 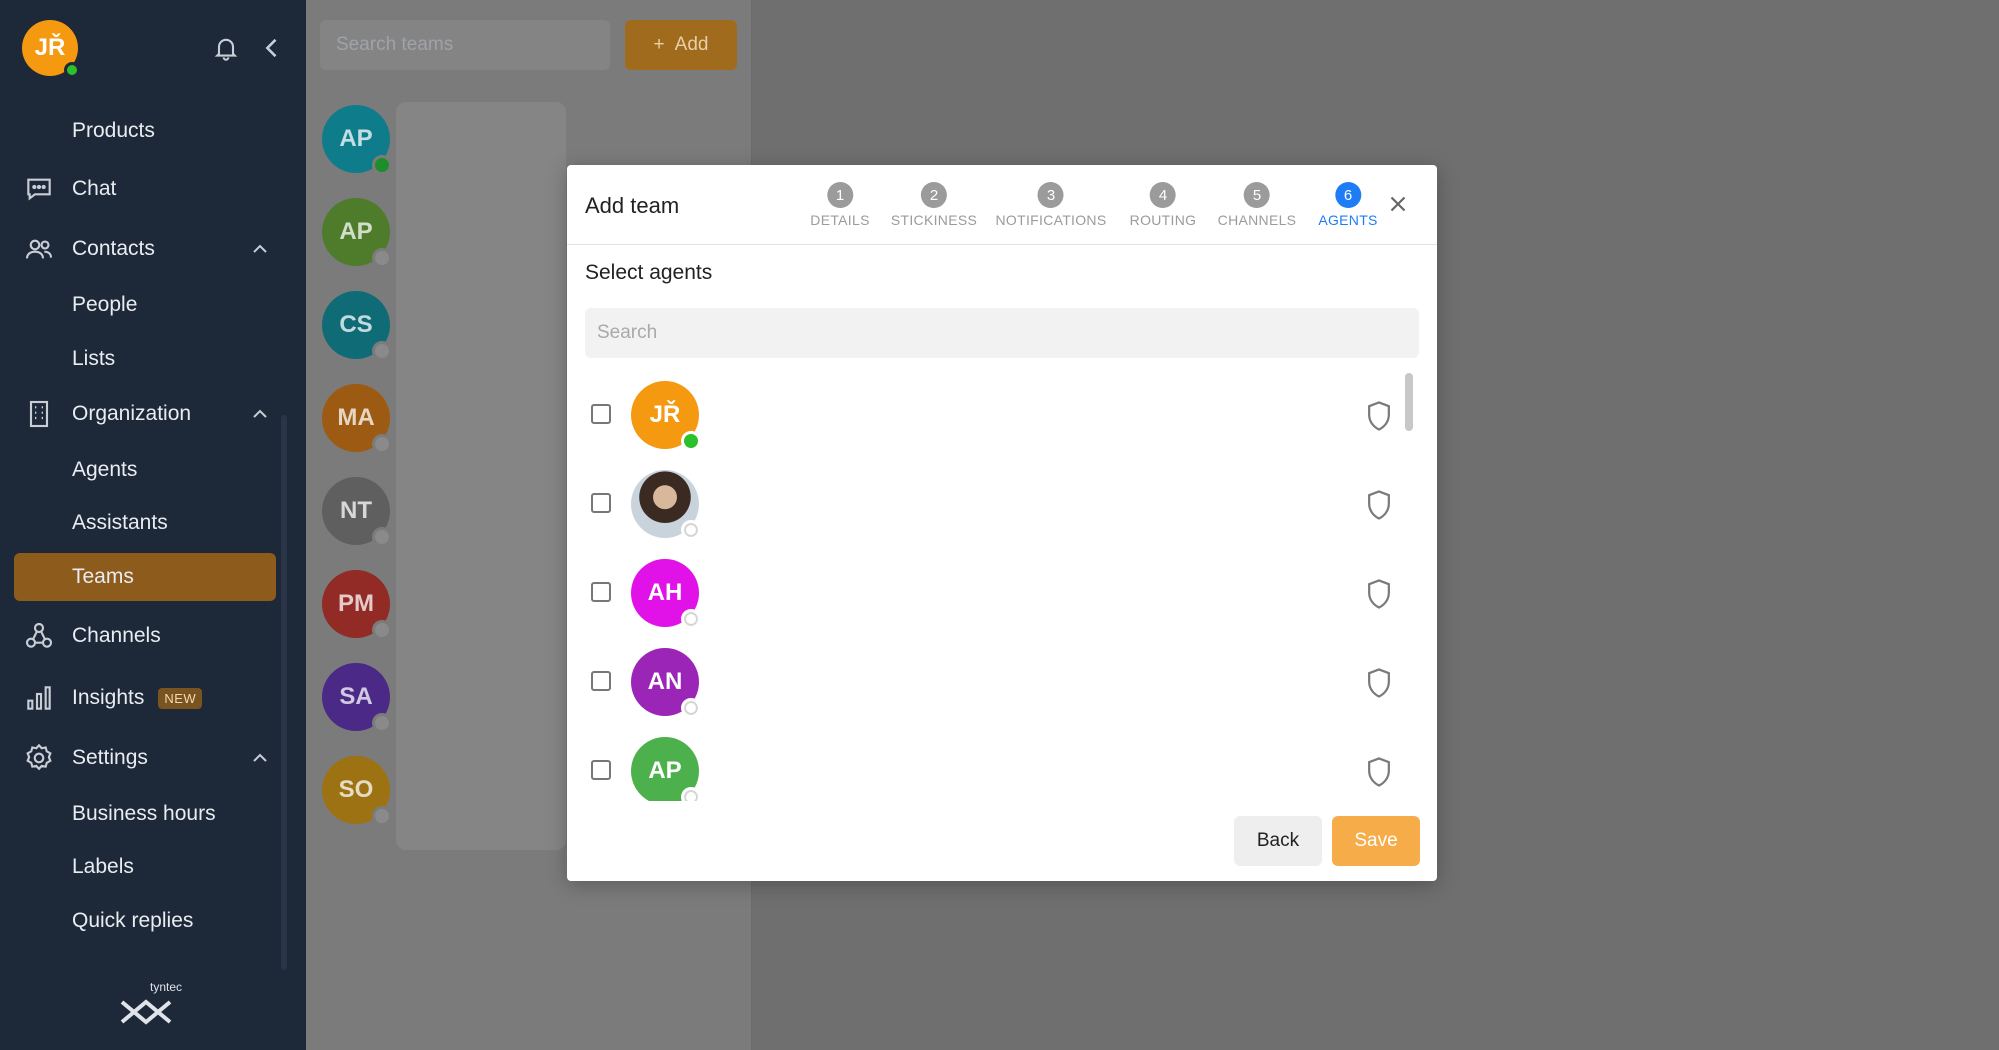 I want to click on gear-icon, so click(x=39, y=758).